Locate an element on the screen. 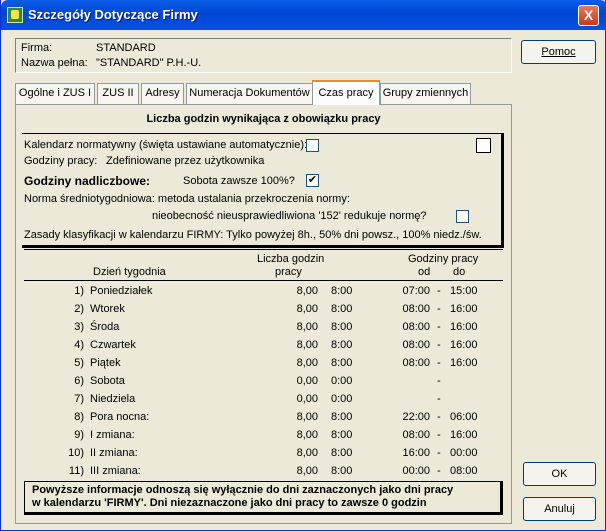 This screenshot has width=606, height=531. title-bar: Szczegóły Dotyczące Firmy X is located at coordinates (303, 15).